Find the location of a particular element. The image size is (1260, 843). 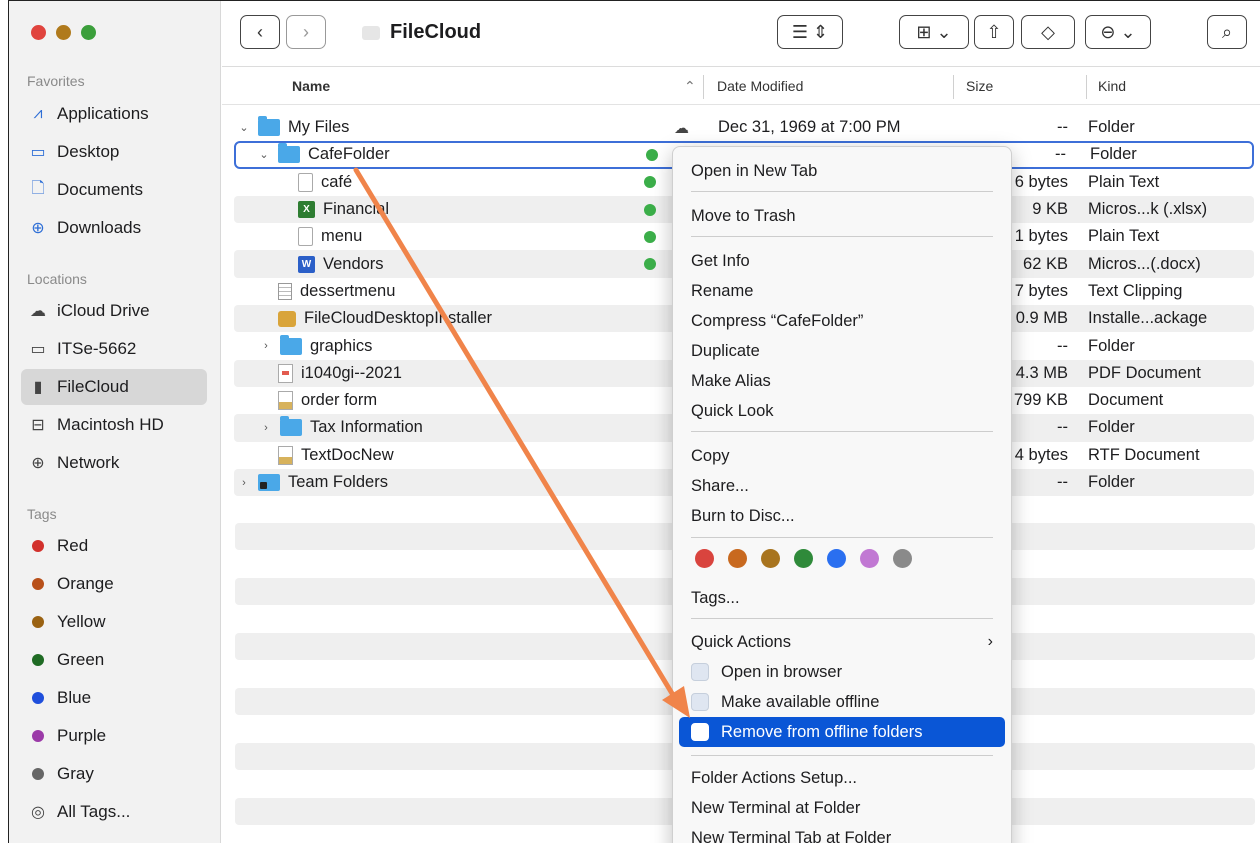

zoom-button is located at coordinates (88, 32).